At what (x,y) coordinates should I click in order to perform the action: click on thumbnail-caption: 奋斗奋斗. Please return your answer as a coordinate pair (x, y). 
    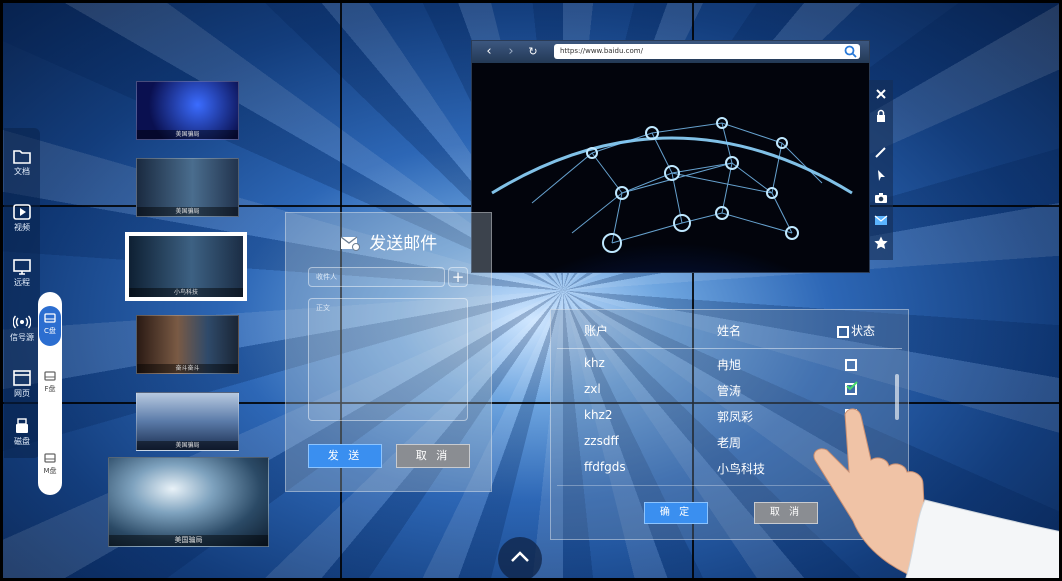
    Looking at the image, I should click on (187, 368).